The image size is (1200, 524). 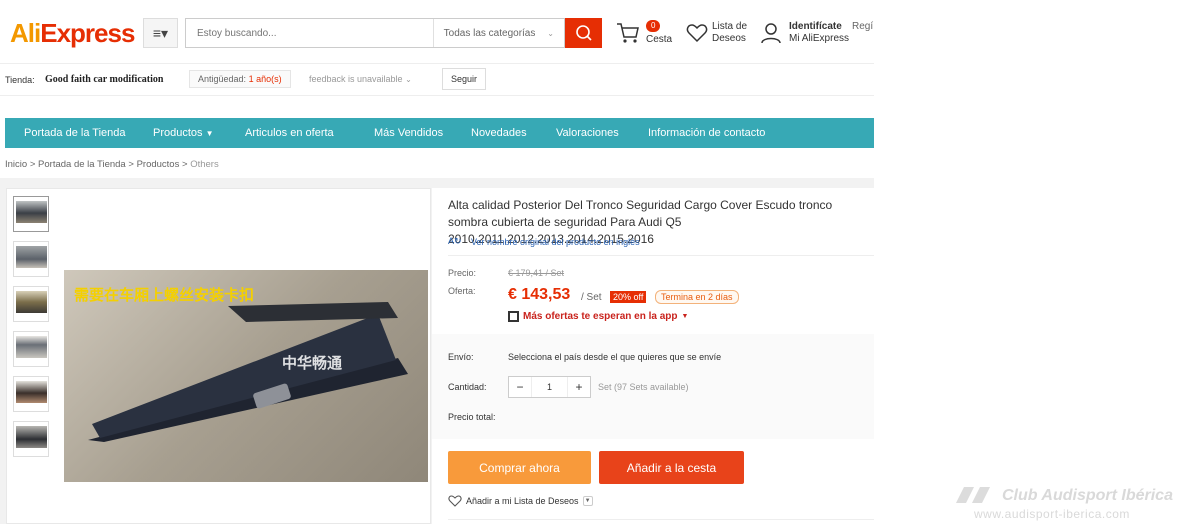 I want to click on cargo-cover-image, so click(x=248, y=372).